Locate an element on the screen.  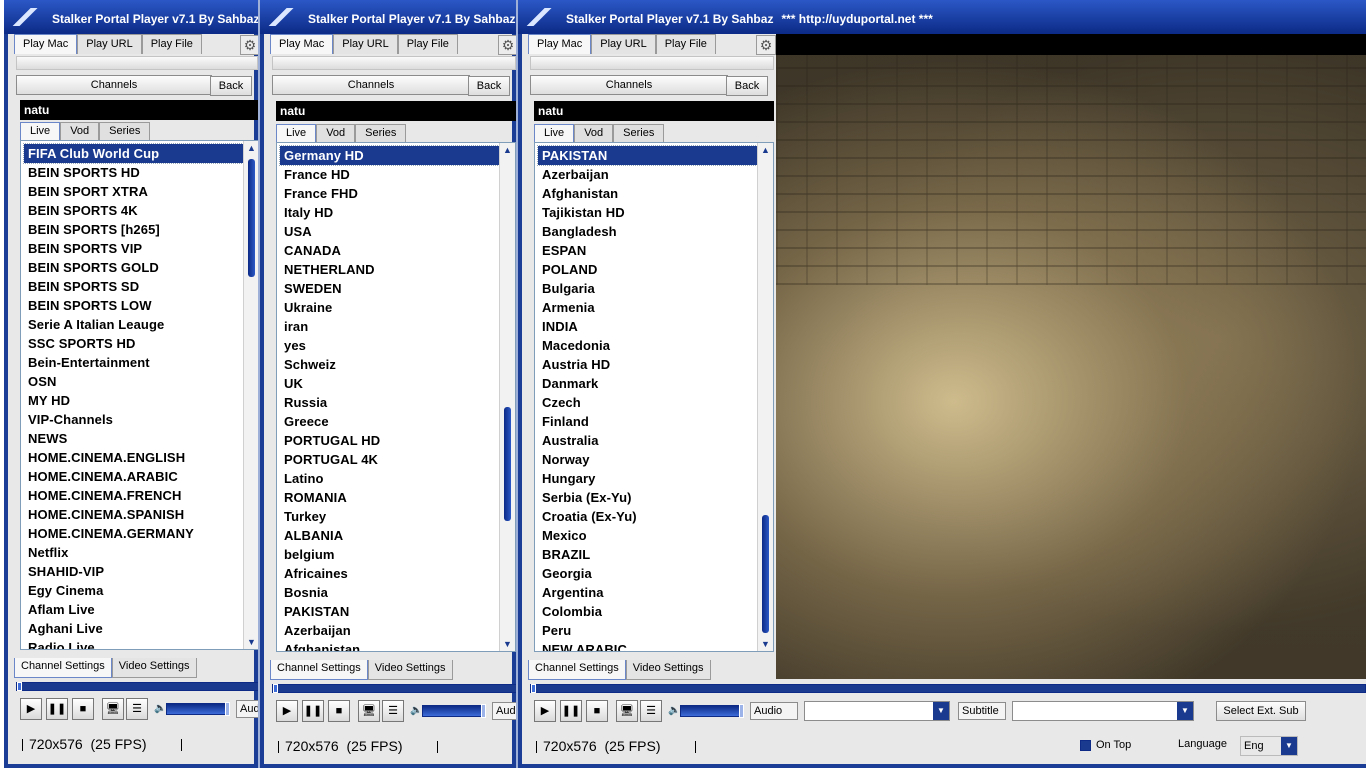
channel-list-item: Armenia is located at coordinates (654, 307).